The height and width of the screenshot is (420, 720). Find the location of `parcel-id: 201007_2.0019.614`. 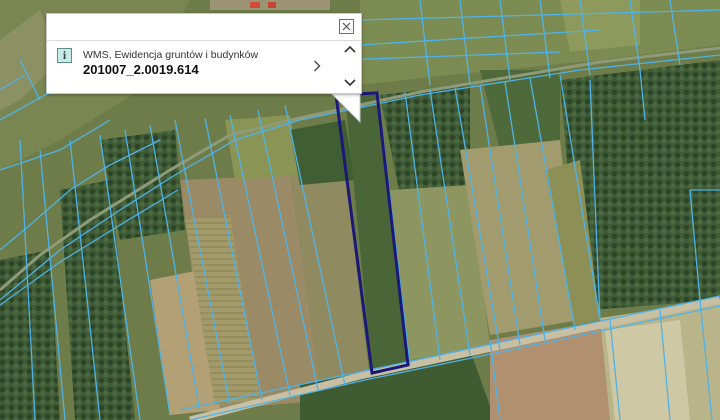

parcel-id: 201007_2.0019.614 is located at coordinates (141, 69).